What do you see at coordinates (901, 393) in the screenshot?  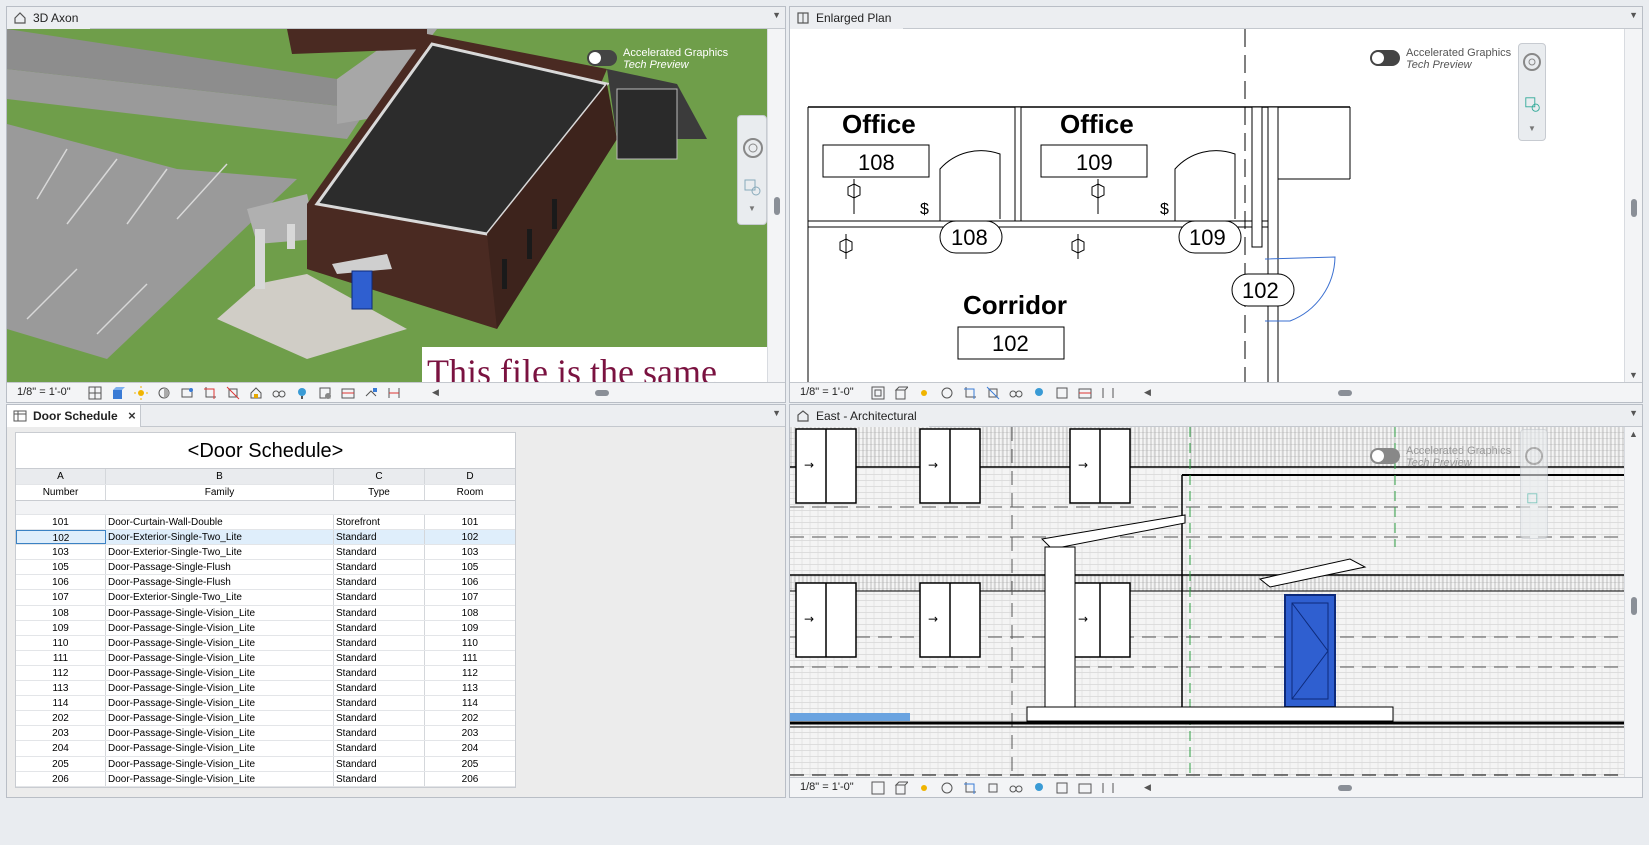 I see `visual-style-icon` at bounding box center [901, 393].